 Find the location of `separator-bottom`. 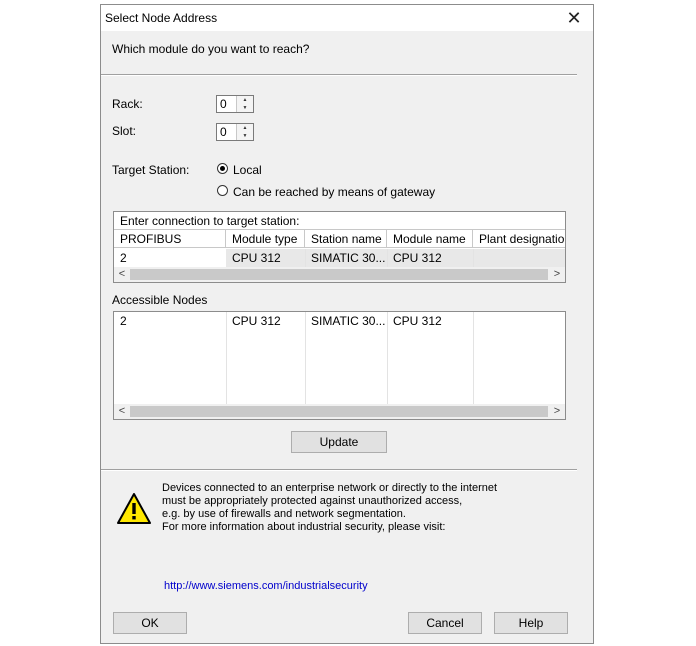

separator-bottom is located at coordinates (339, 470).